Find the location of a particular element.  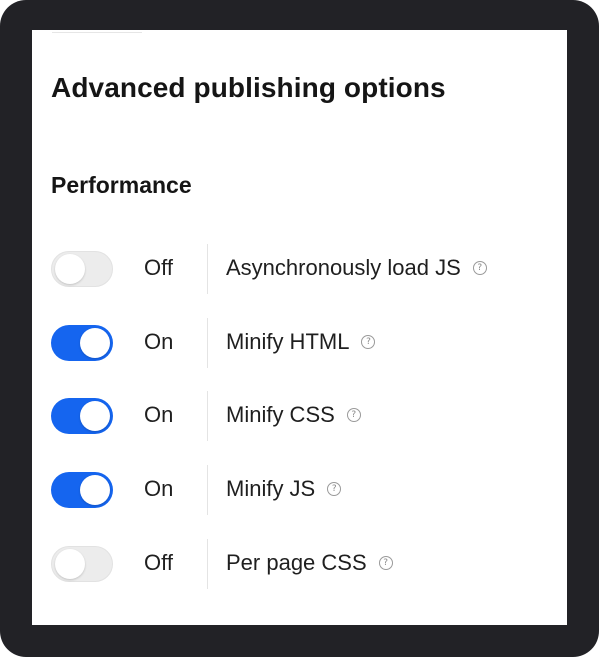

option-row-minify-html: On Minify HTML ? is located at coordinates (299, 343).